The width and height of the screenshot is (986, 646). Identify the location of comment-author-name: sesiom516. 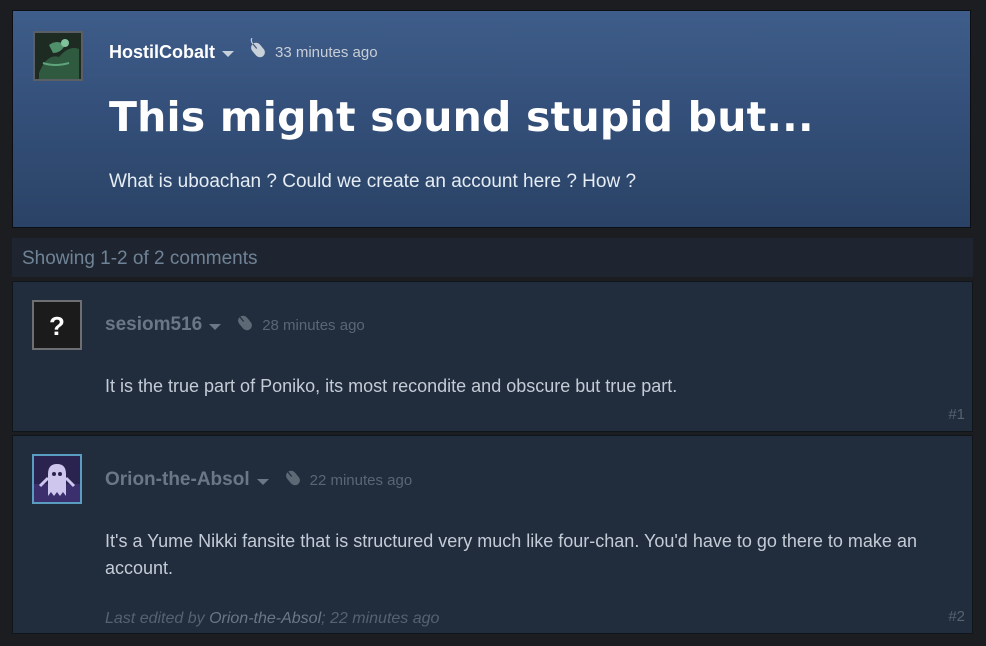
(153, 325).